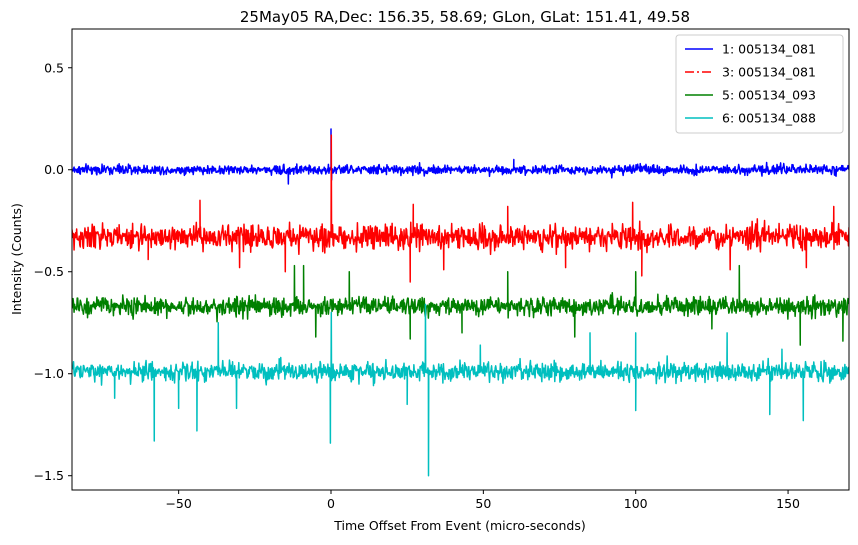 Image resolution: width=858 pixels, height=545 pixels. I want to click on x-tick-label: 100, so click(636, 503).